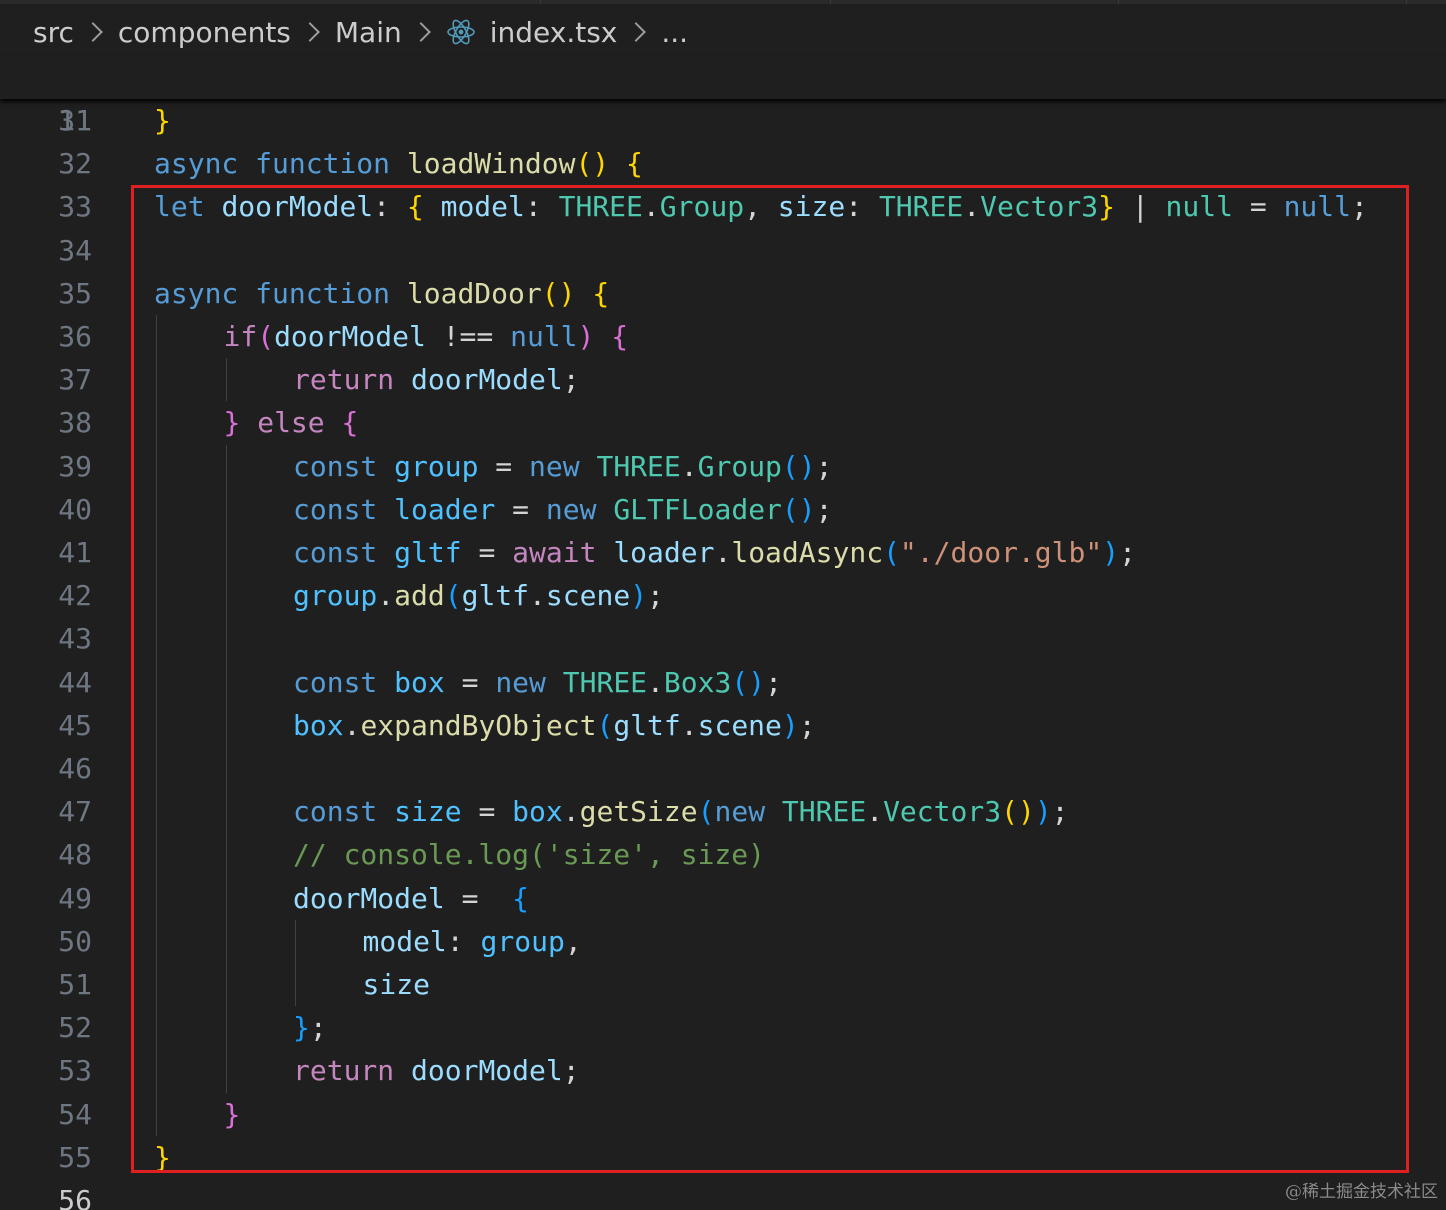  Describe the element at coordinates (723, 768) in the screenshot. I see `code-line: 46` at that location.